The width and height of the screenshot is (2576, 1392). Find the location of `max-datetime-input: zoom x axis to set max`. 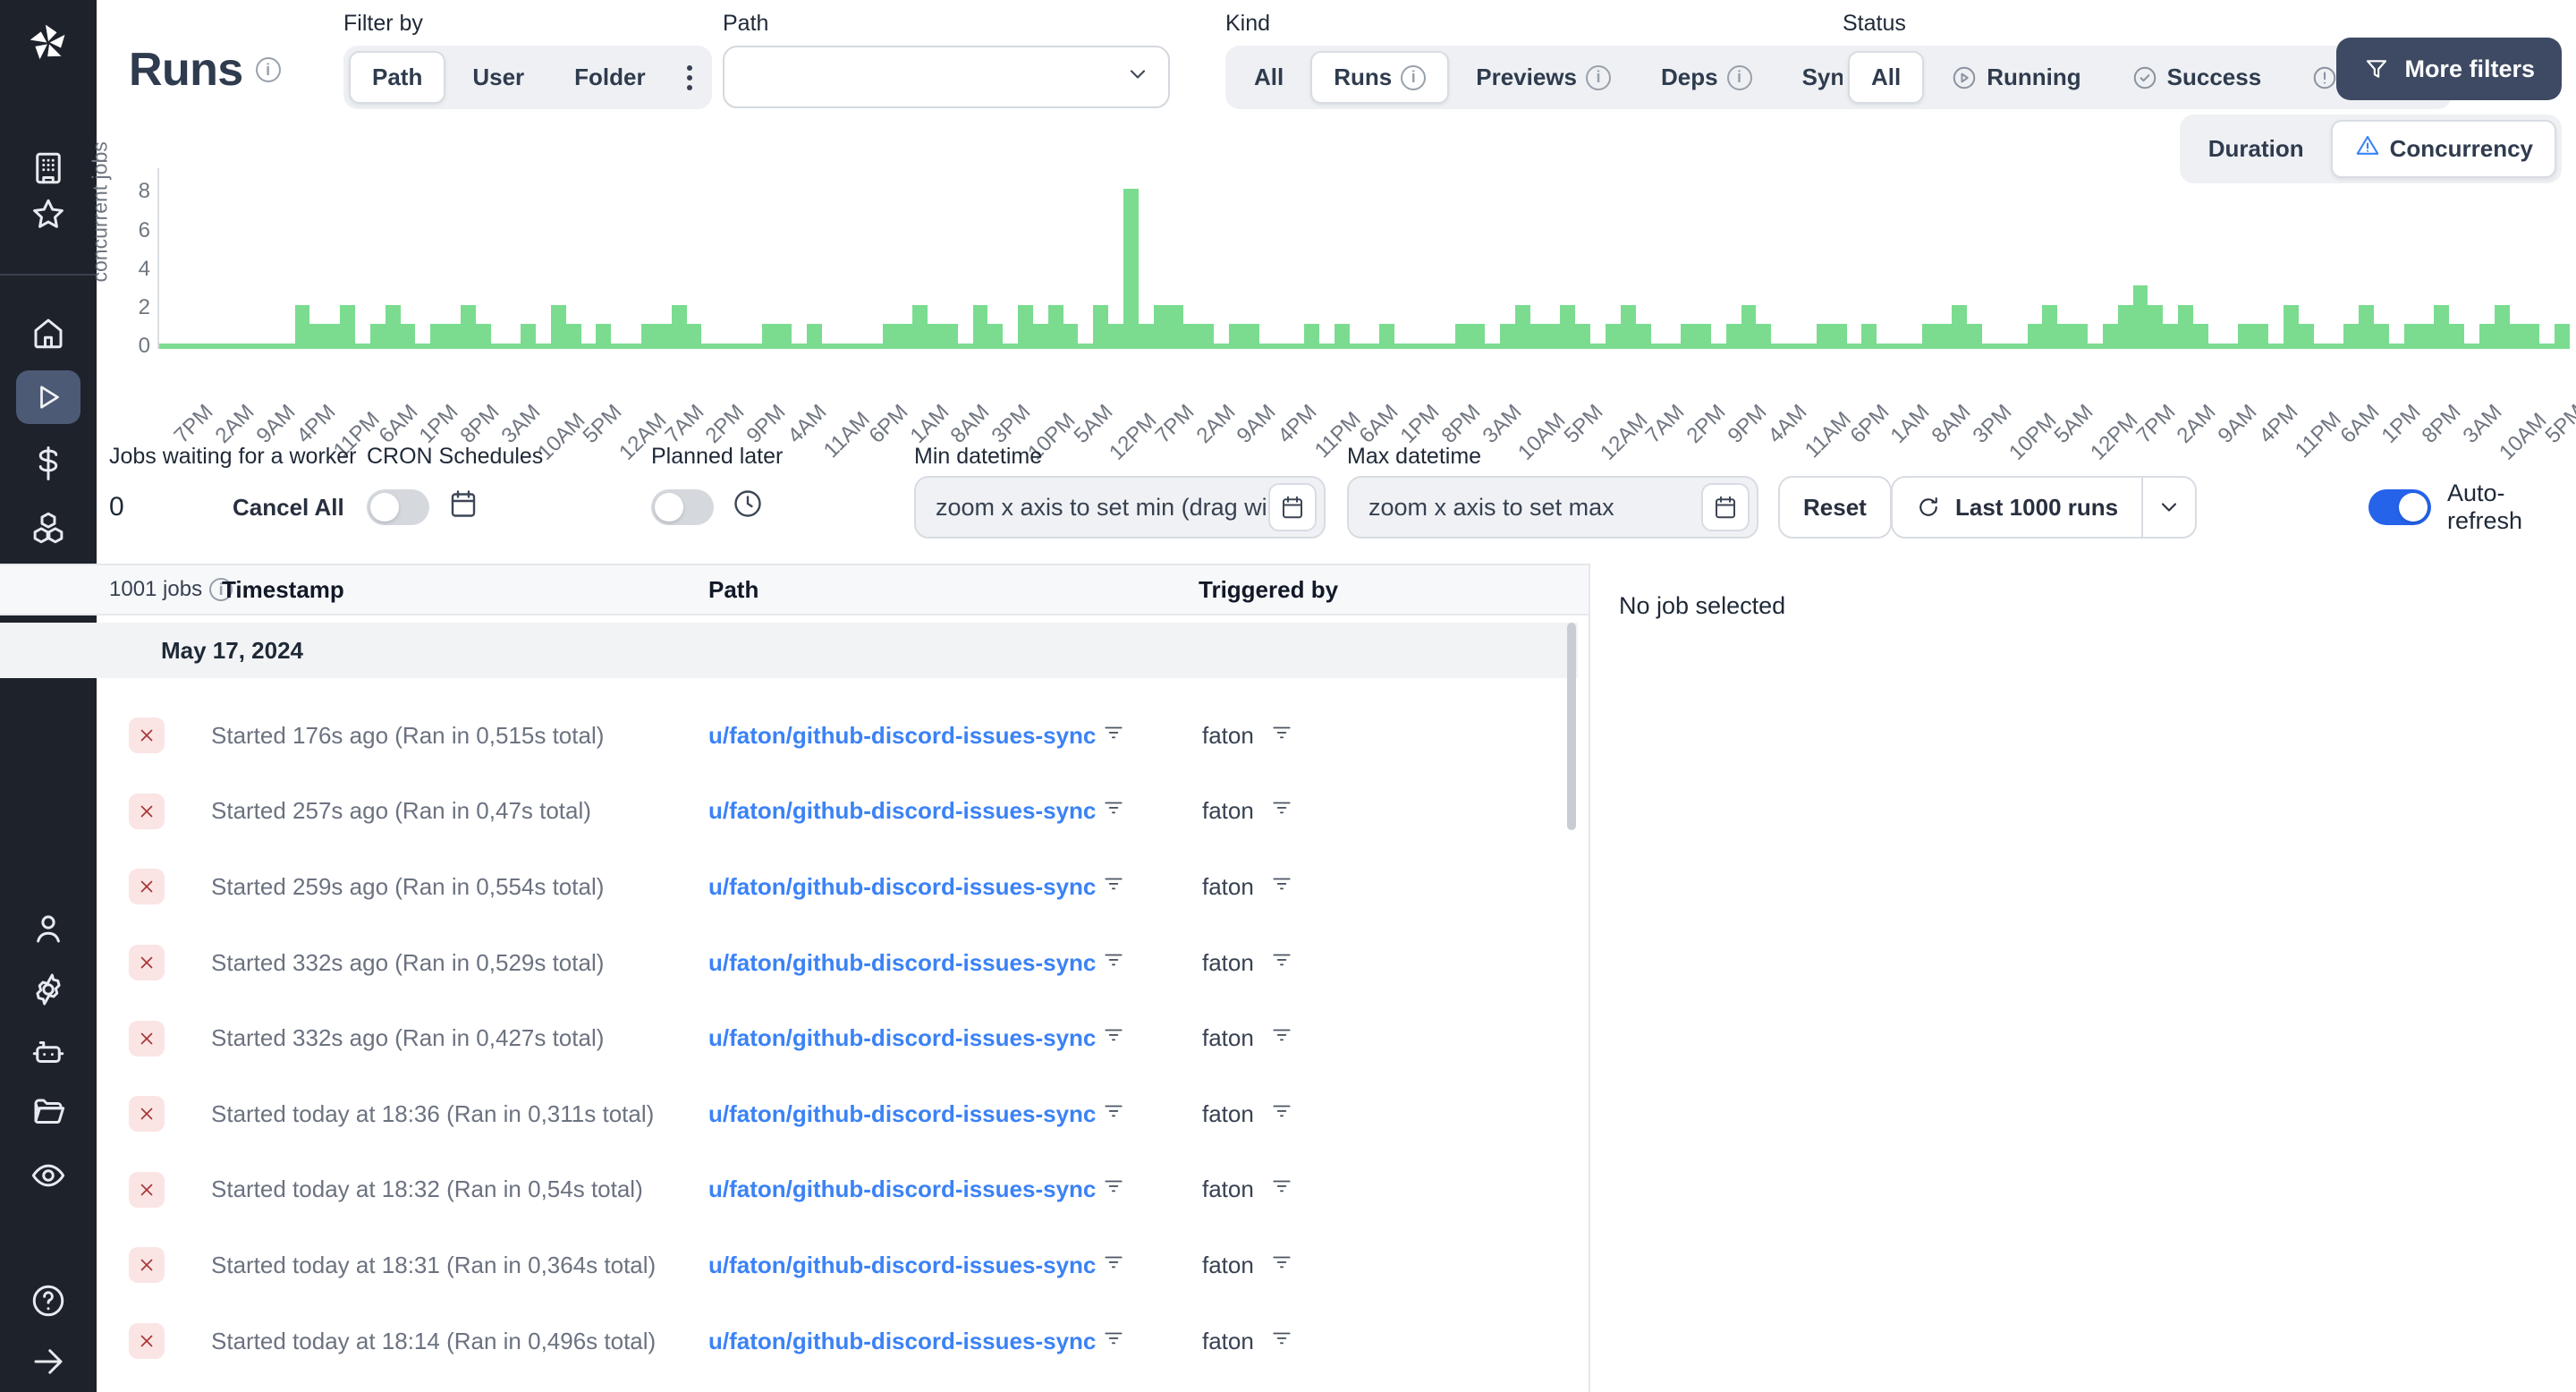

max-datetime-input: zoom x axis to set max is located at coordinates (1552, 507).